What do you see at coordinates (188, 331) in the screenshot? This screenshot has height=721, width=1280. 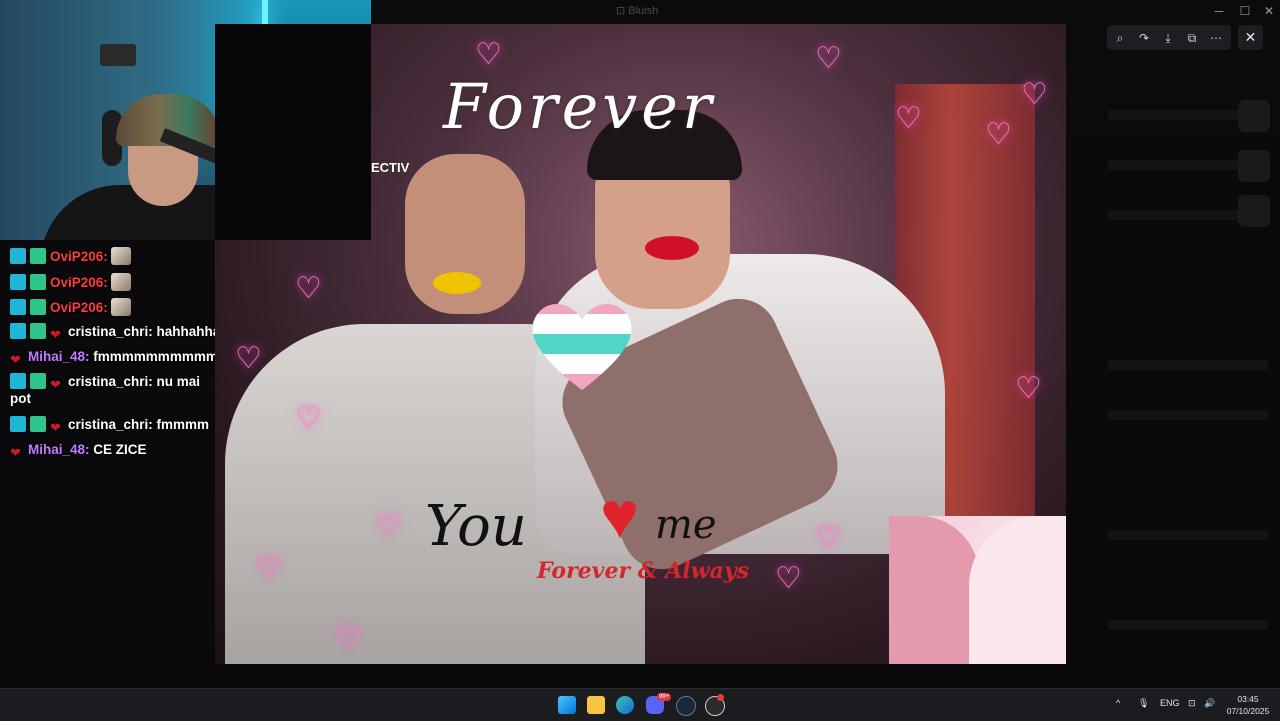 I see `chat-text: hahhahha` at bounding box center [188, 331].